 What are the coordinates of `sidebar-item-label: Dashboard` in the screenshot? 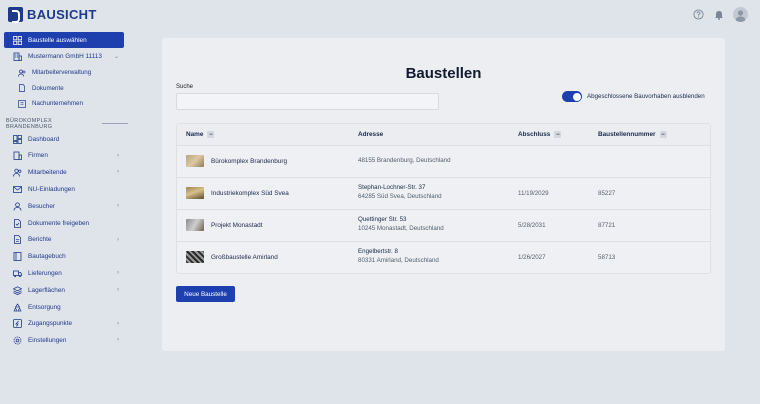 It's located at (44, 139).